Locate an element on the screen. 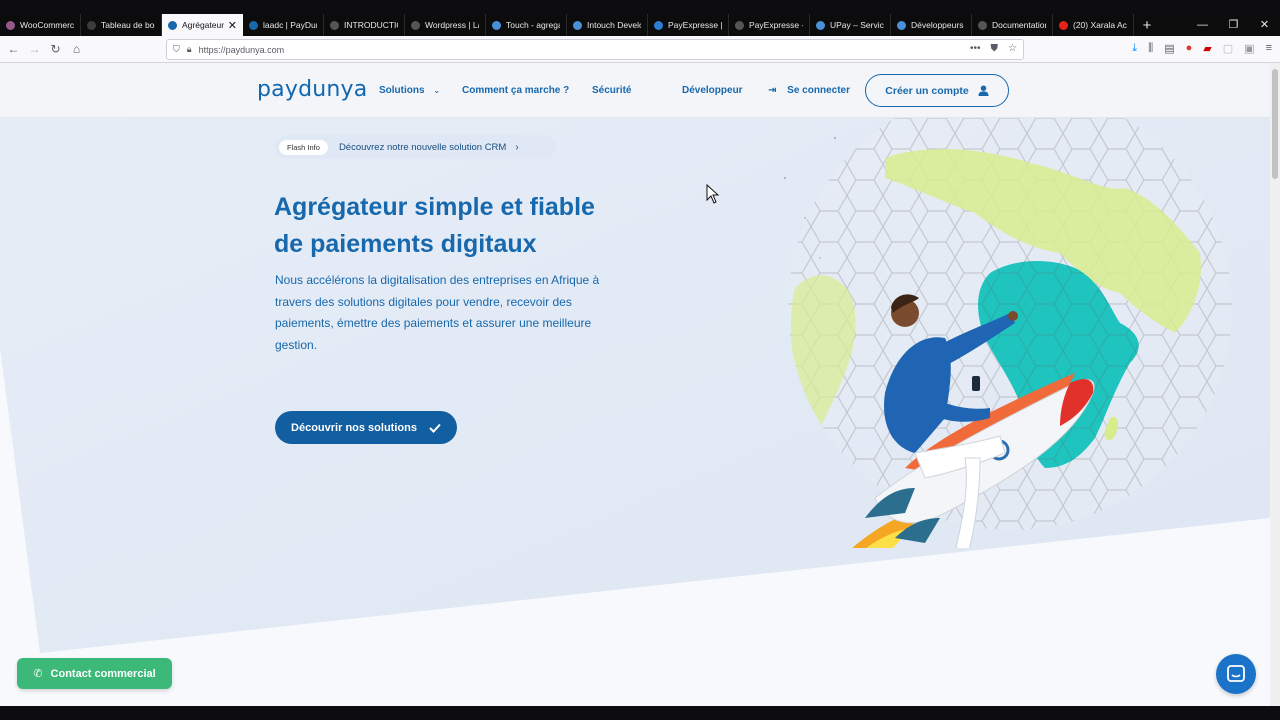  window-controls: — ❐ ✕ is located at coordinates (1233, 25).